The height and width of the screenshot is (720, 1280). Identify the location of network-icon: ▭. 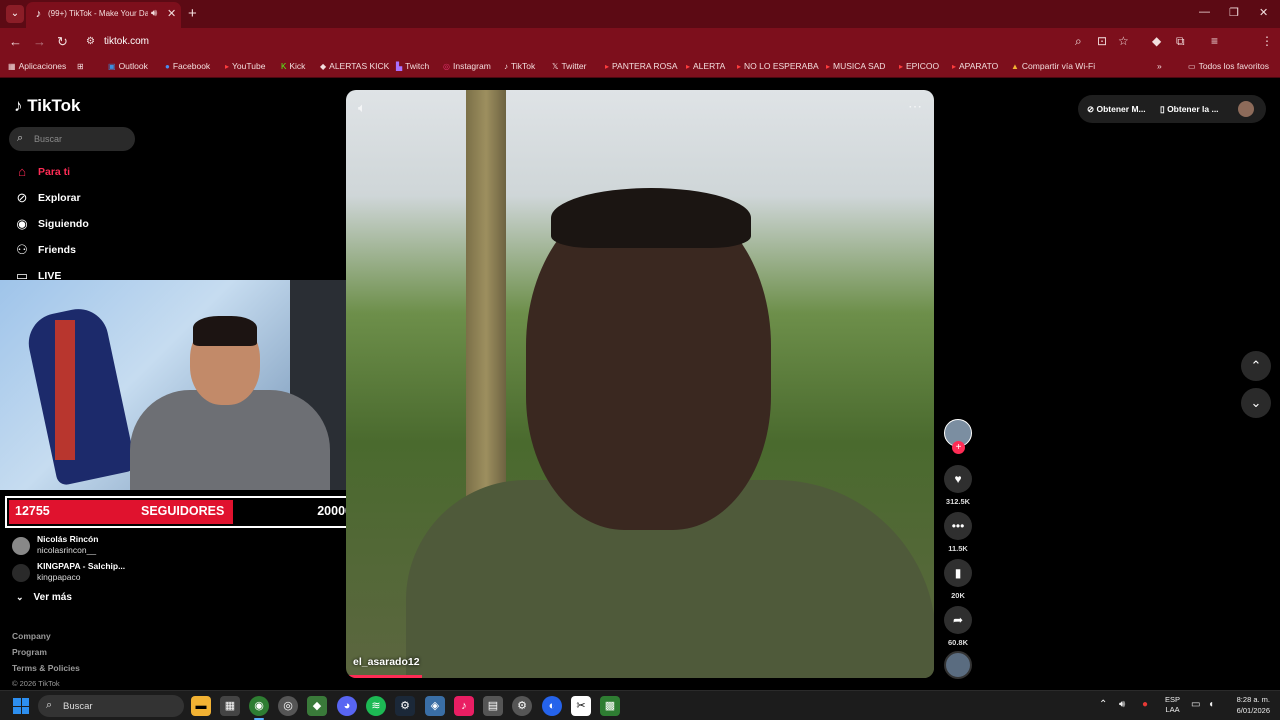
(1195, 704).